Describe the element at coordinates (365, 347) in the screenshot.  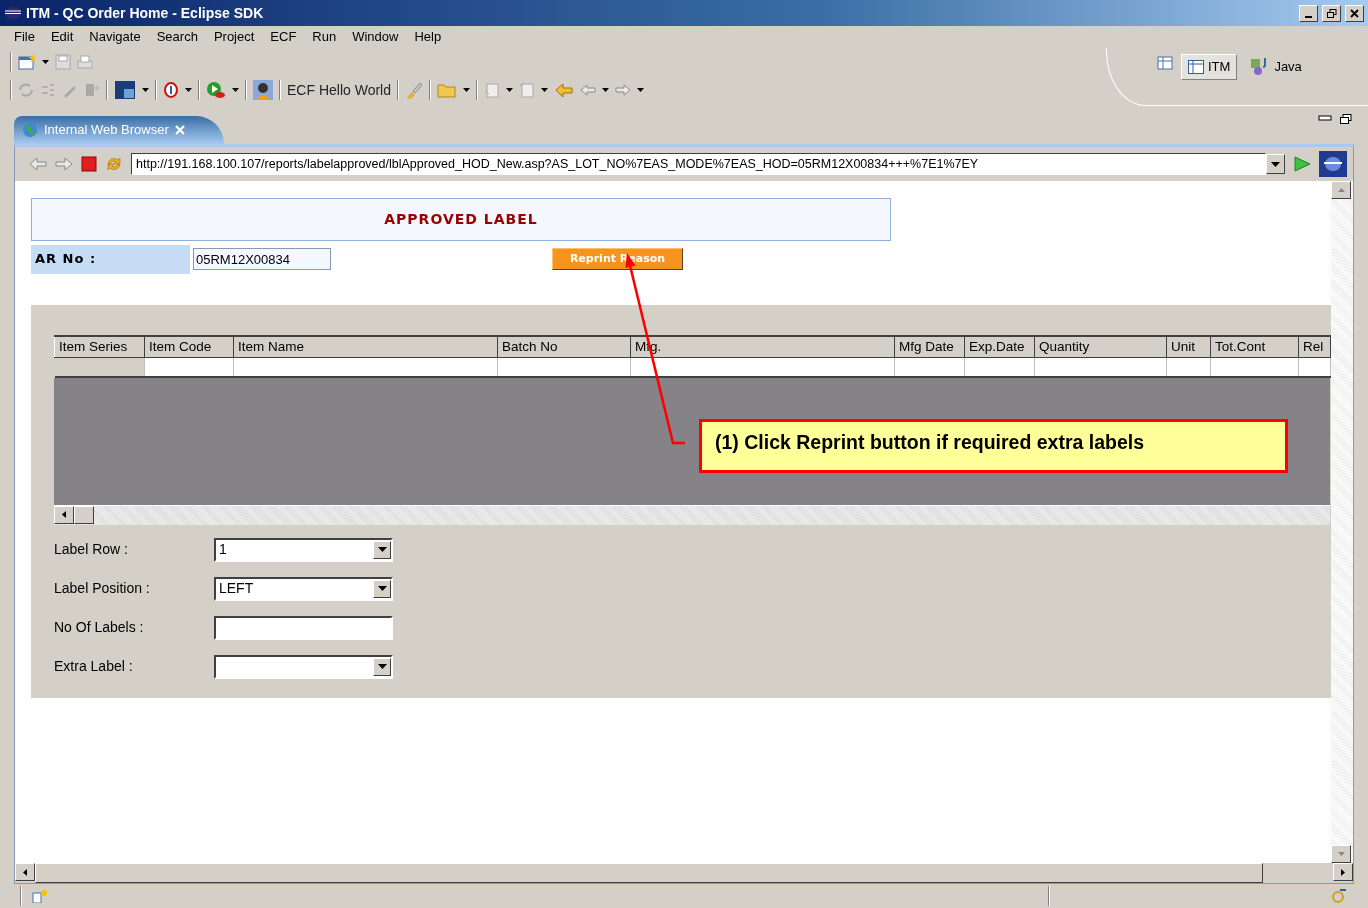
I see `column-header: Item Name` at that location.